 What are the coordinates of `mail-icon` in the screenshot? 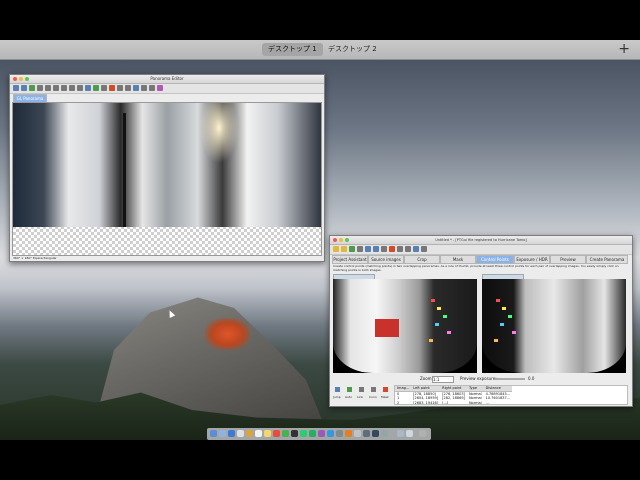 It's located at (240, 433).